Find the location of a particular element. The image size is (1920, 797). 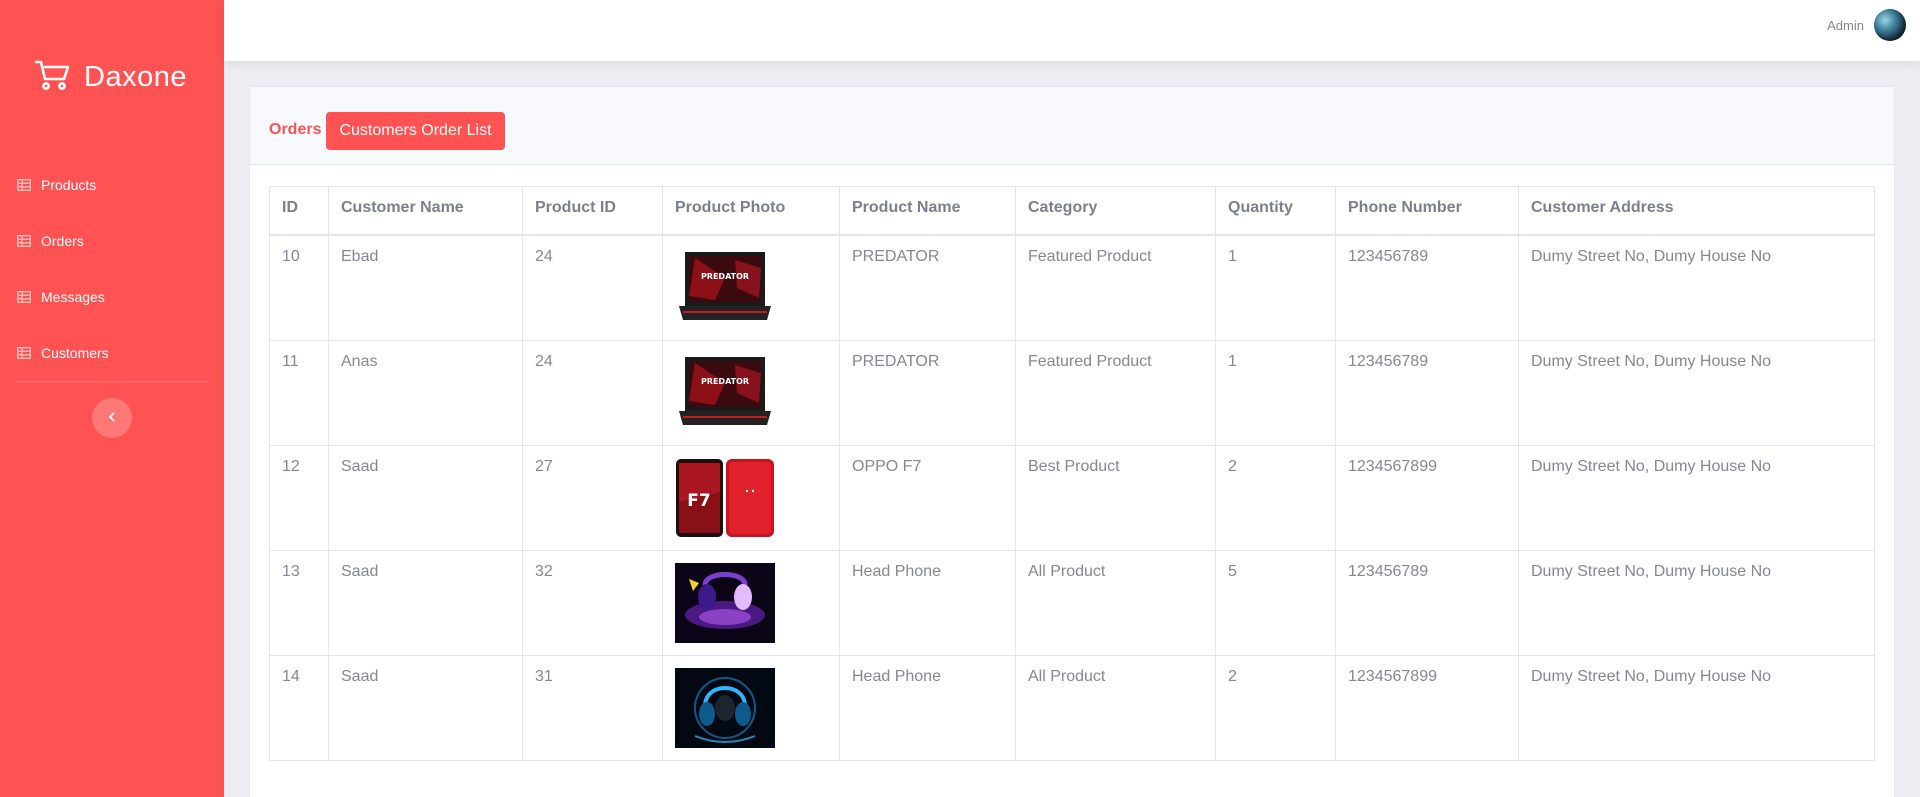

sidebar-item-messages: Messages is located at coordinates (112, 297).